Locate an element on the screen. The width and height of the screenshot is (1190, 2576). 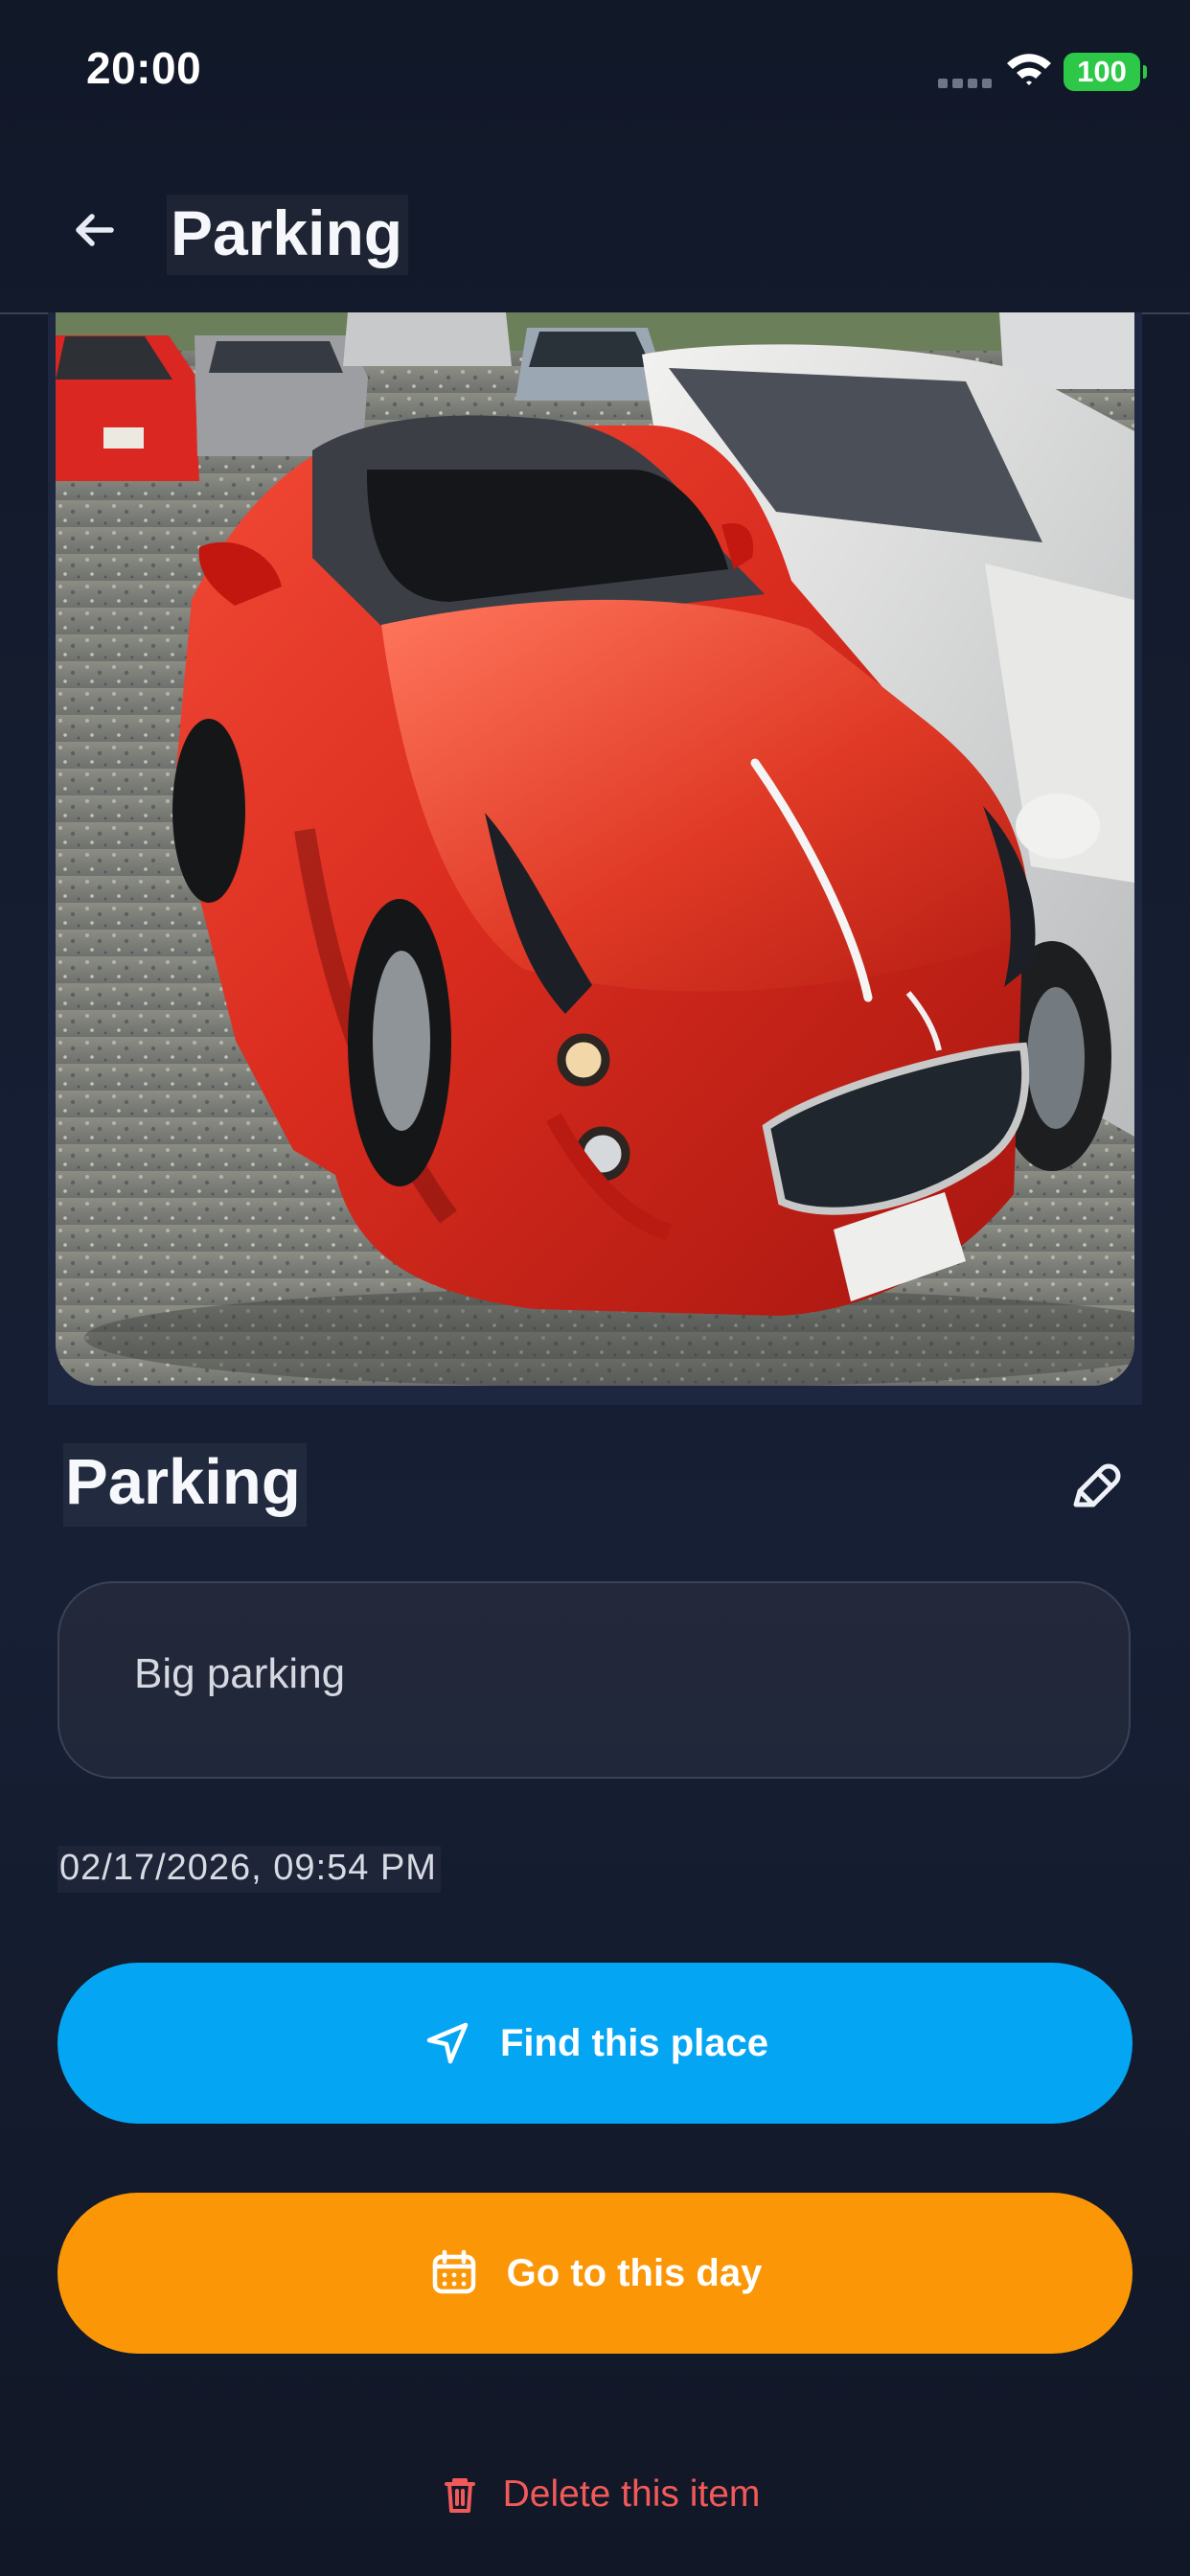
wifi-icon is located at coordinates (1029, 69).